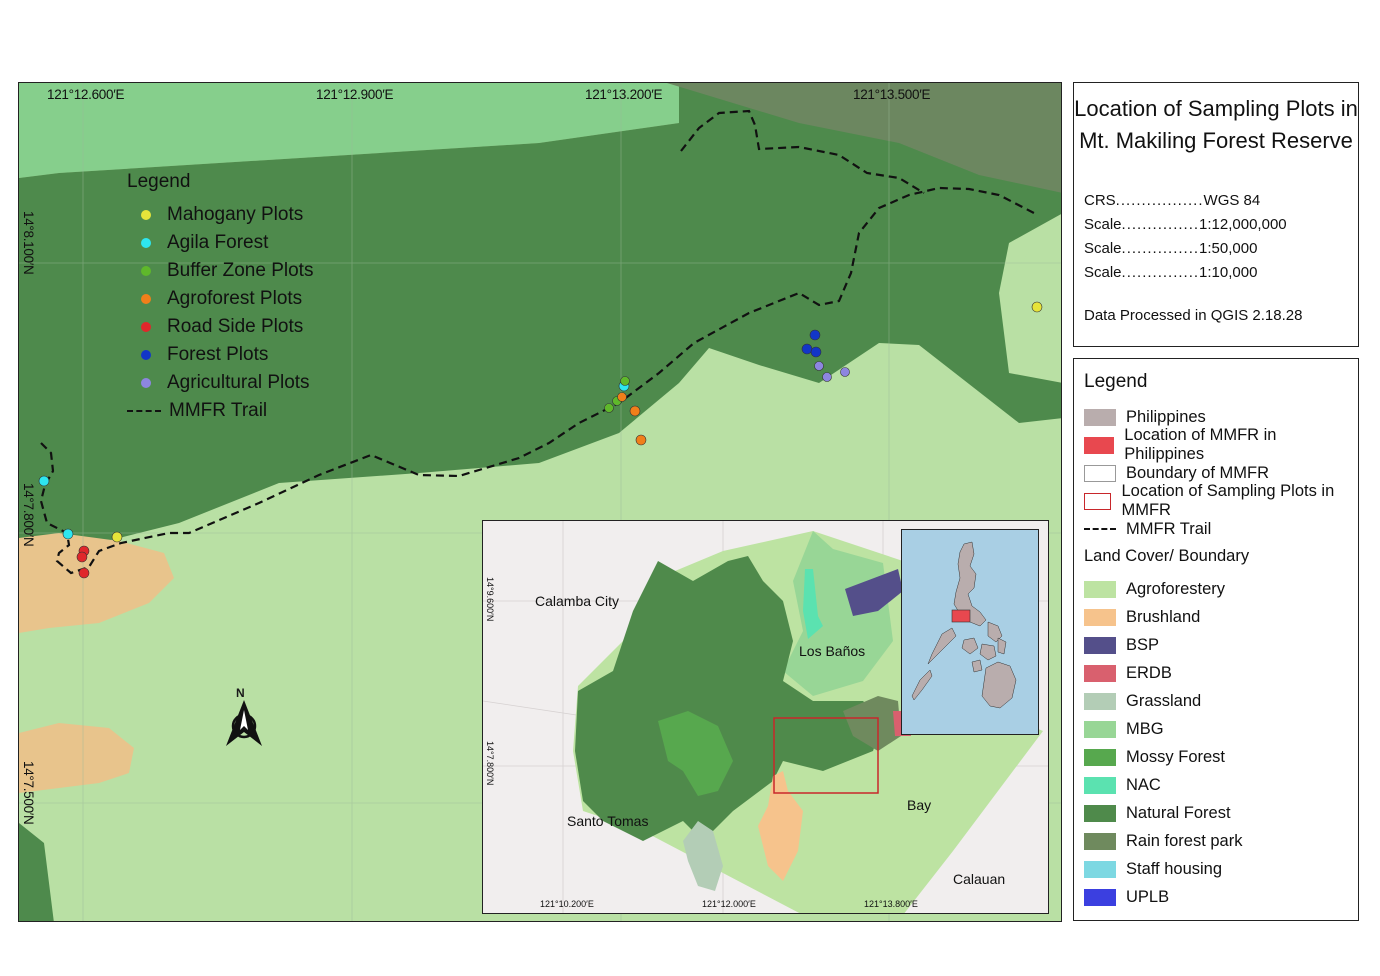 This screenshot has width=1380, height=976. I want to click on crs-value: WGS 84, so click(1232, 200).